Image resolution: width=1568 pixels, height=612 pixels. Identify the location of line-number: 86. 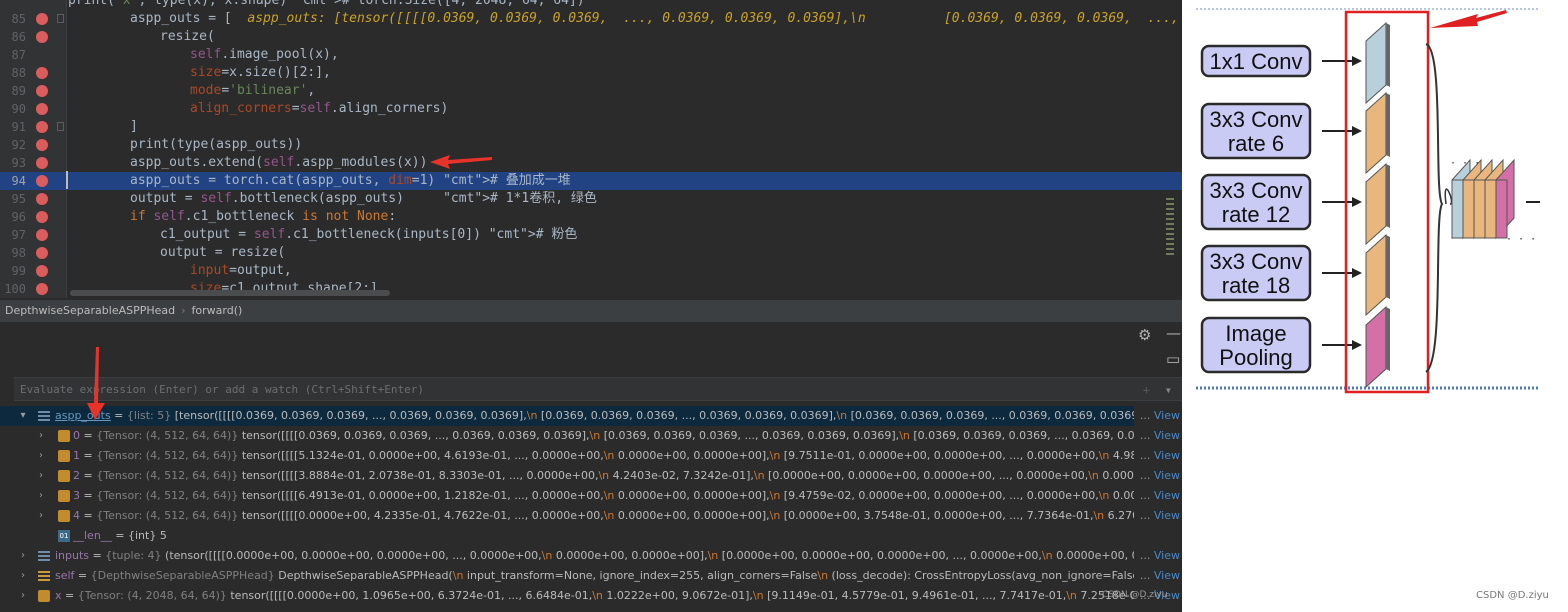
(18, 37).